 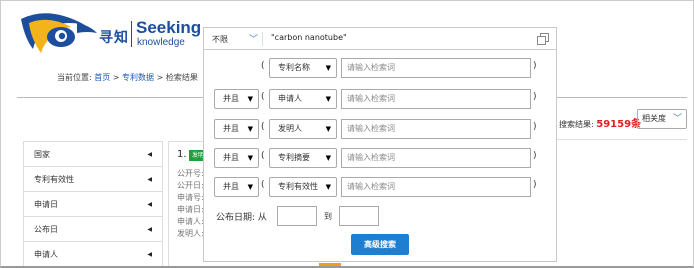 I want to click on pagination-indicator, so click(x=330, y=264).